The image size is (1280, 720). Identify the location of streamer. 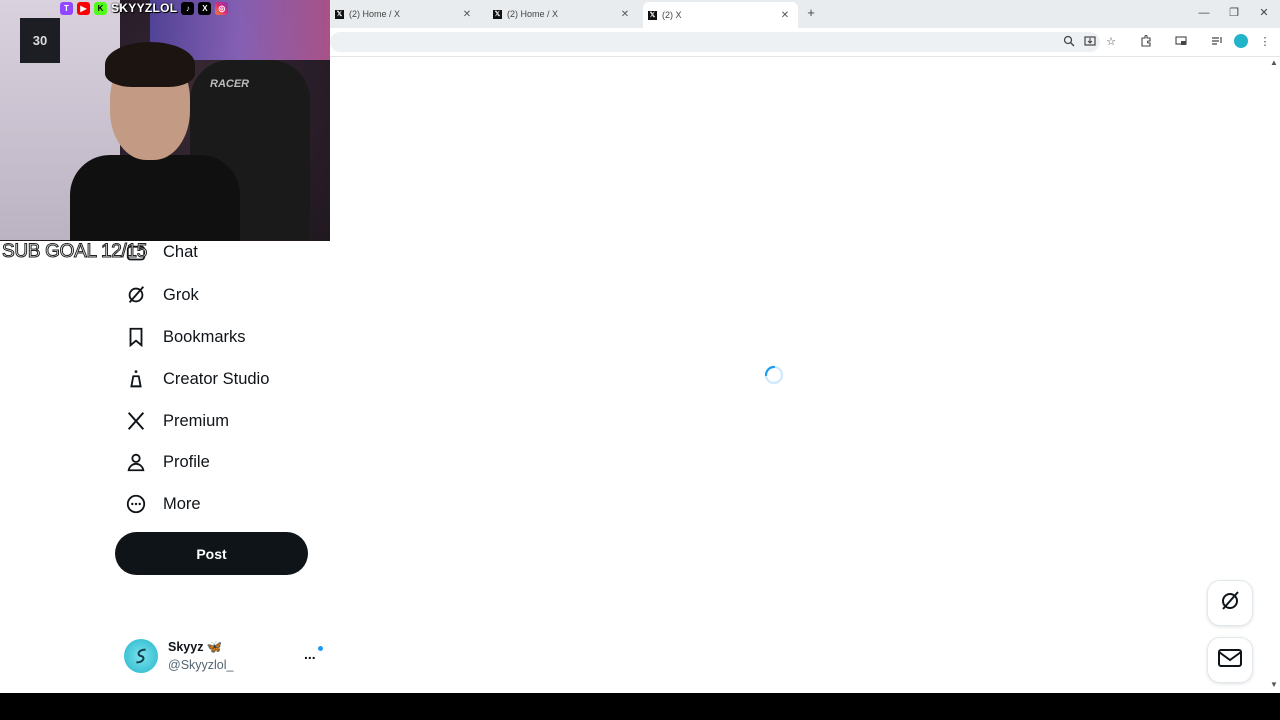
(155, 141).